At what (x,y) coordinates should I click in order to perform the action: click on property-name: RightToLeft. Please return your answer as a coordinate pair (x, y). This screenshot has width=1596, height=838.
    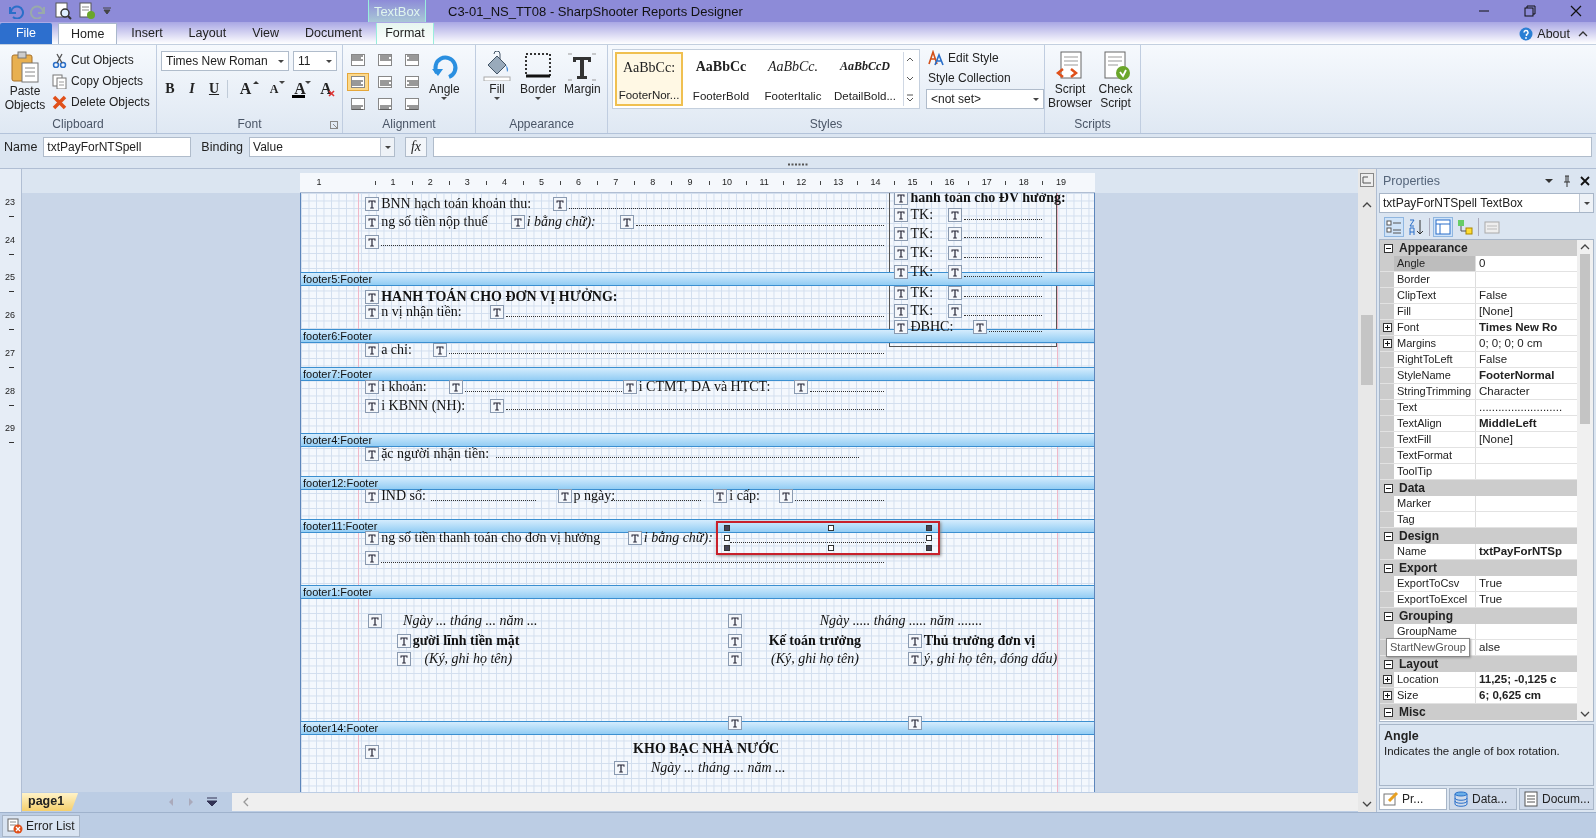
    Looking at the image, I should click on (1435, 359).